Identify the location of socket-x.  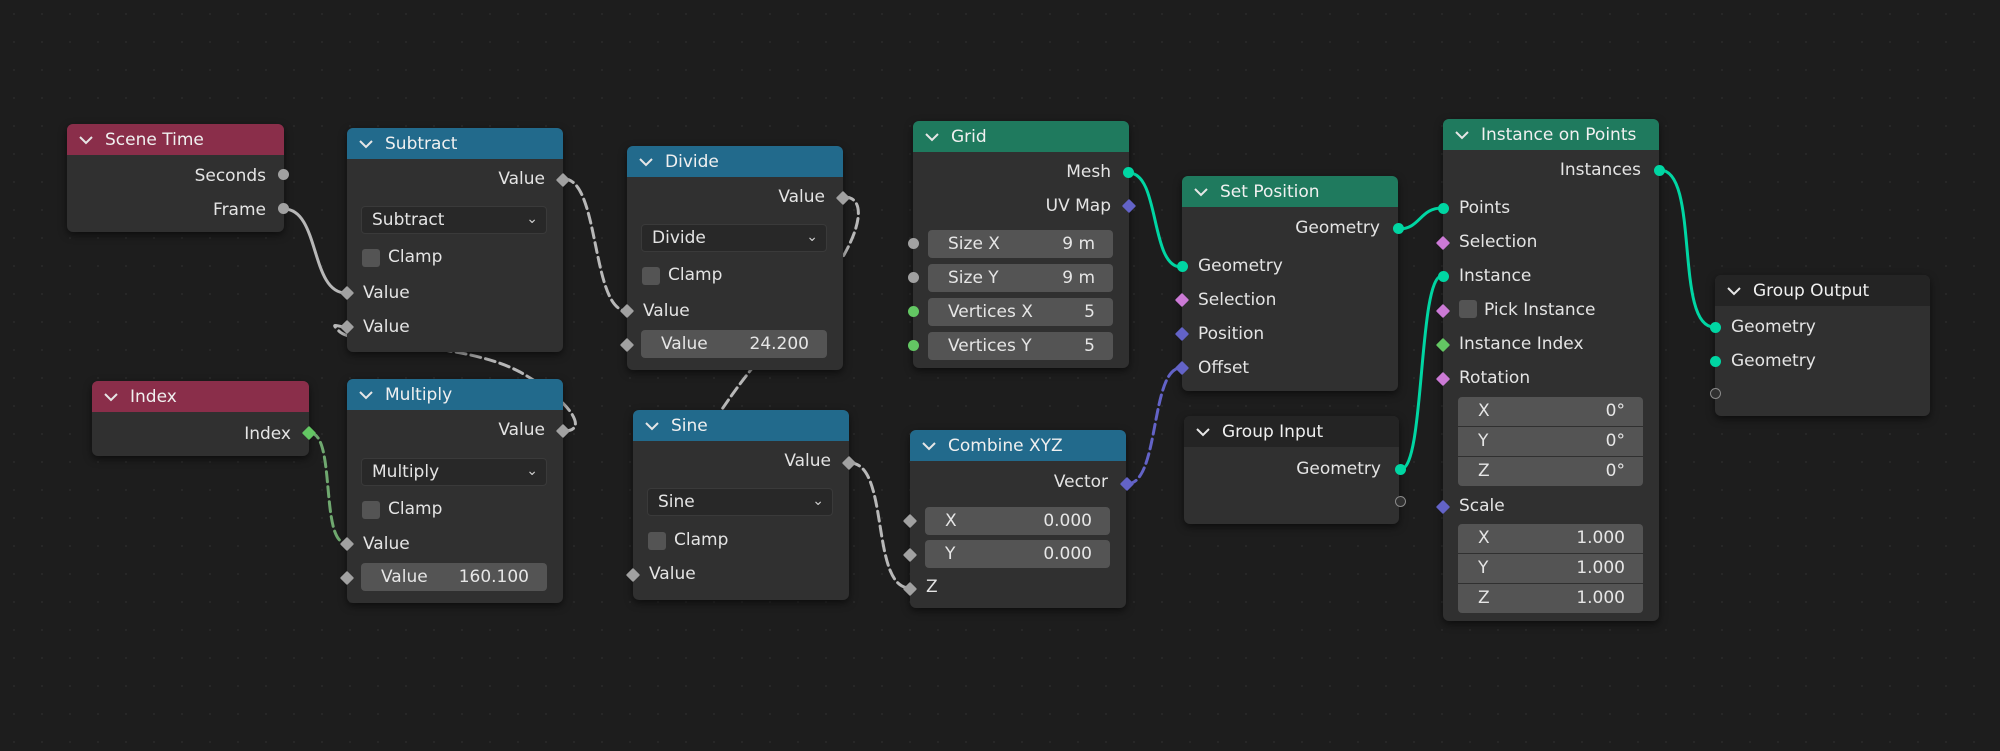
(910, 521).